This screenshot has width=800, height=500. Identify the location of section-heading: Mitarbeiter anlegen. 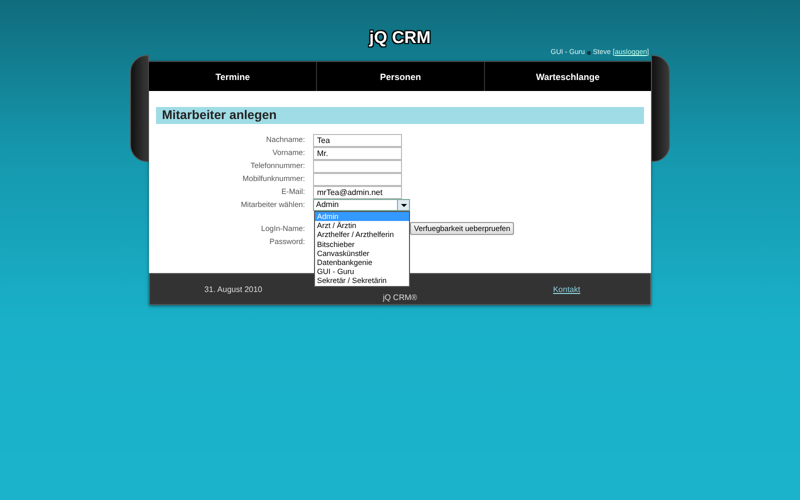
(400, 115).